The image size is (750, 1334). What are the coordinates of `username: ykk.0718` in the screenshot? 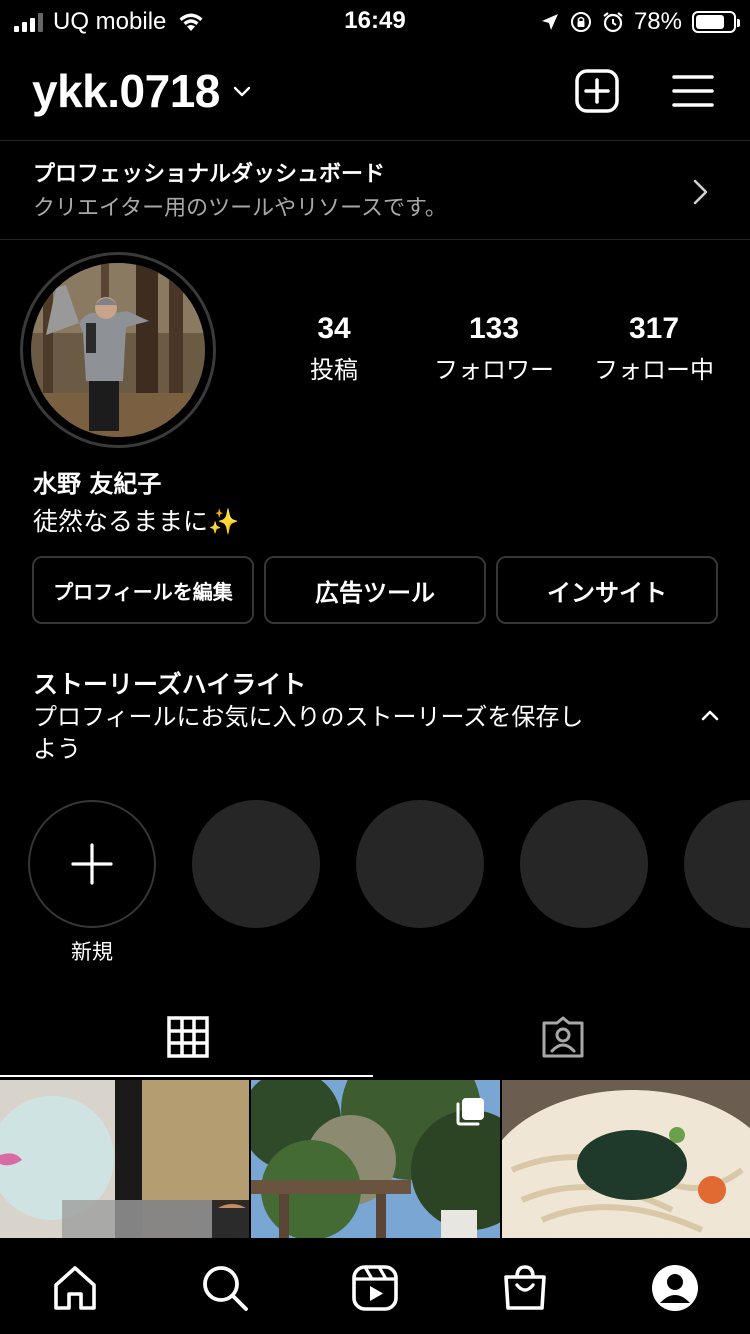 It's located at (126, 91).